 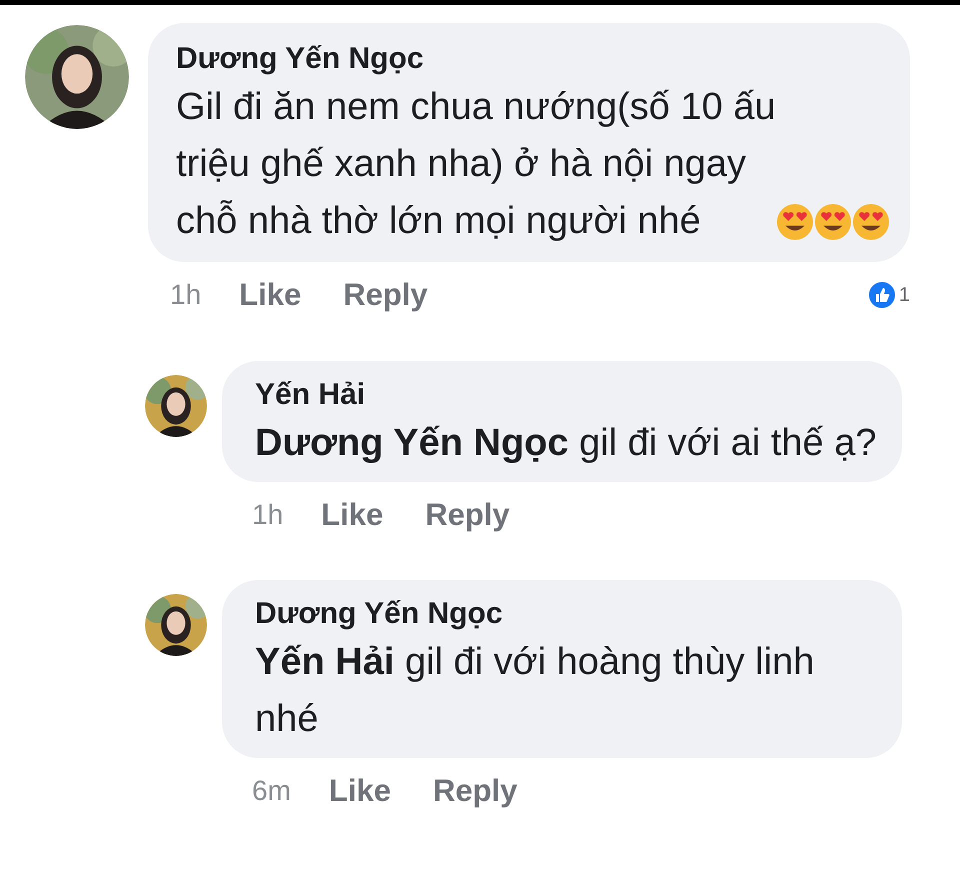 What do you see at coordinates (476, 164) in the screenshot?
I see `comment-text: Gil đi ăn nem chua nướng(số 10 ấu triệu ghế xanh nha) ở hà nội ngay chỗ nhà thờ lớn mọi người nhé` at bounding box center [476, 164].